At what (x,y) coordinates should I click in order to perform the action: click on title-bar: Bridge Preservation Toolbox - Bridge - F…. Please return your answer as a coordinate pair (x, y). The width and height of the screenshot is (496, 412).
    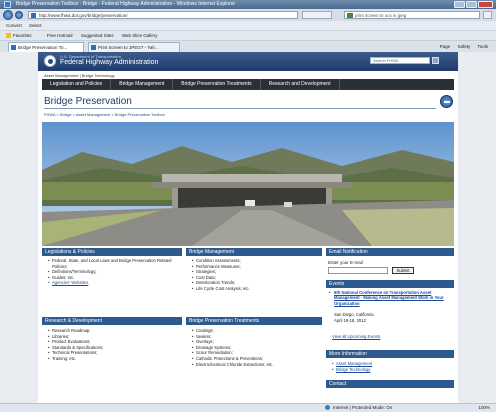
    Looking at the image, I should click on (248, 4).